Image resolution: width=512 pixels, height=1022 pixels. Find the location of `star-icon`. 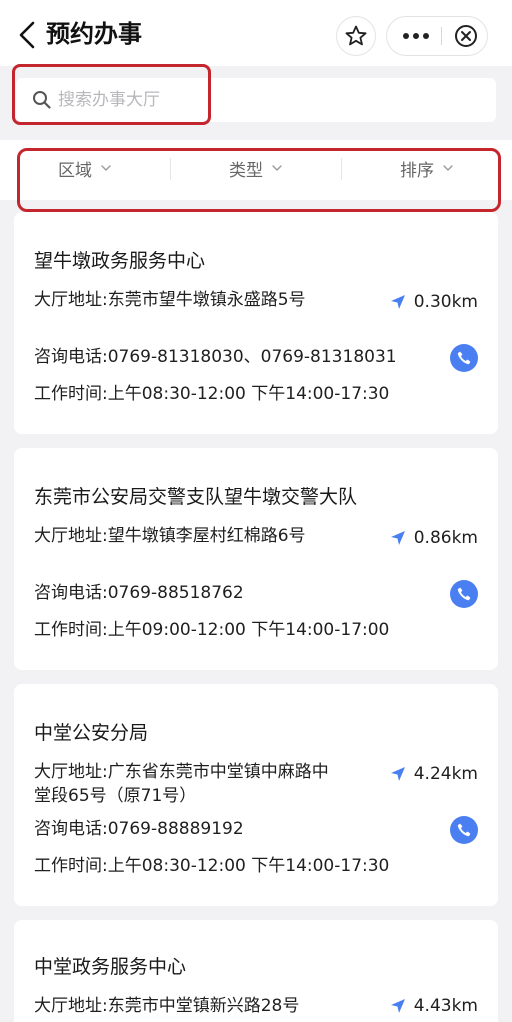

star-icon is located at coordinates (356, 35).